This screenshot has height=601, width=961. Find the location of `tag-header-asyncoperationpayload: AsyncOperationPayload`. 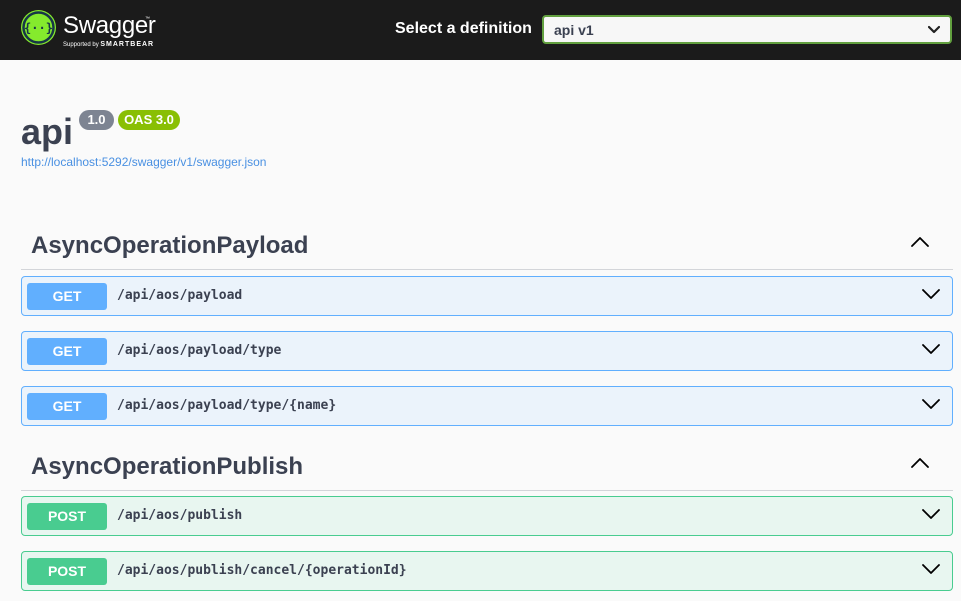

tag-header-asyncoperationpayload: AsyncOperationPayload is located at coordinates (487, 245).